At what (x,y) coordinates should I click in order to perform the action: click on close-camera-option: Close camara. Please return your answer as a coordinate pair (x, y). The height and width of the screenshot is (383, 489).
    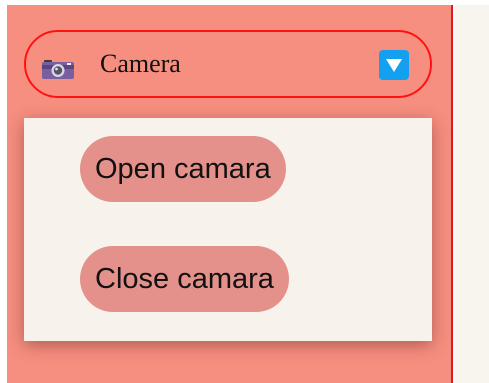
    Looking at the image, I should click on (184, 279).